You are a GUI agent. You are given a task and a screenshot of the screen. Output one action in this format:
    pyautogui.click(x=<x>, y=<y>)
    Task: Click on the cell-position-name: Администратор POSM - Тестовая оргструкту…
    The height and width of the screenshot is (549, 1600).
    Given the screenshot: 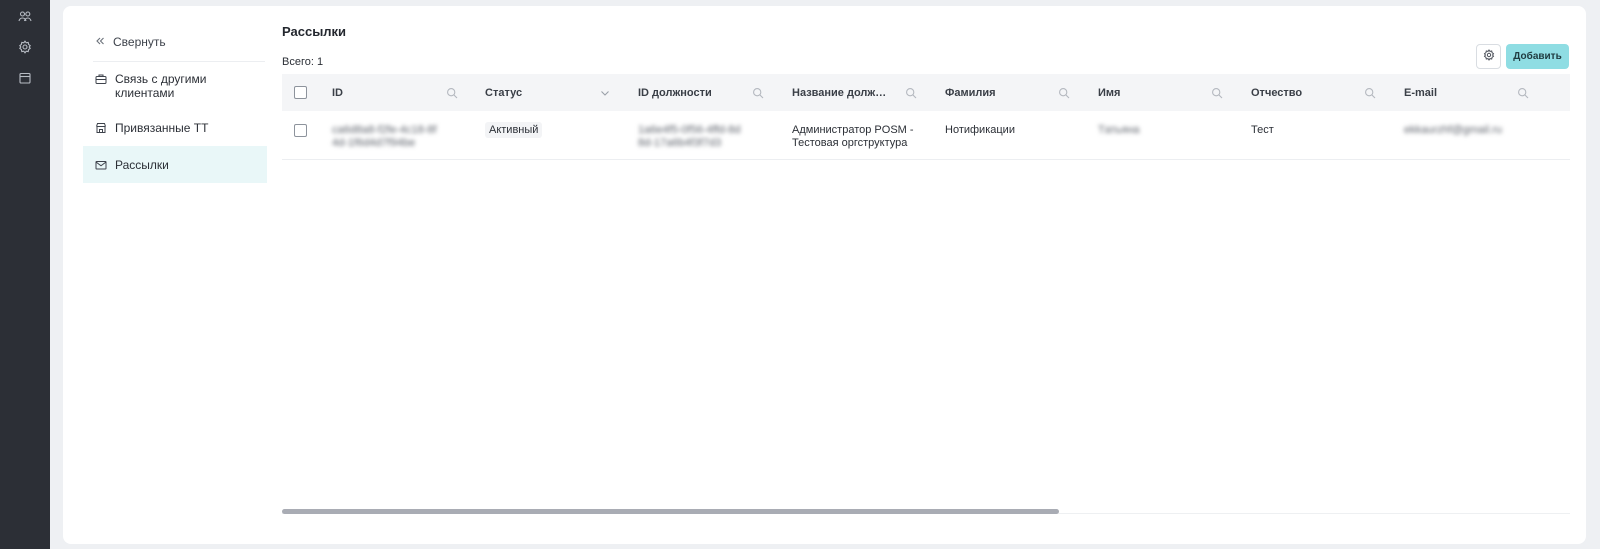 What is the action you would take?
    pyautogui.click(x=853, y=136)
    